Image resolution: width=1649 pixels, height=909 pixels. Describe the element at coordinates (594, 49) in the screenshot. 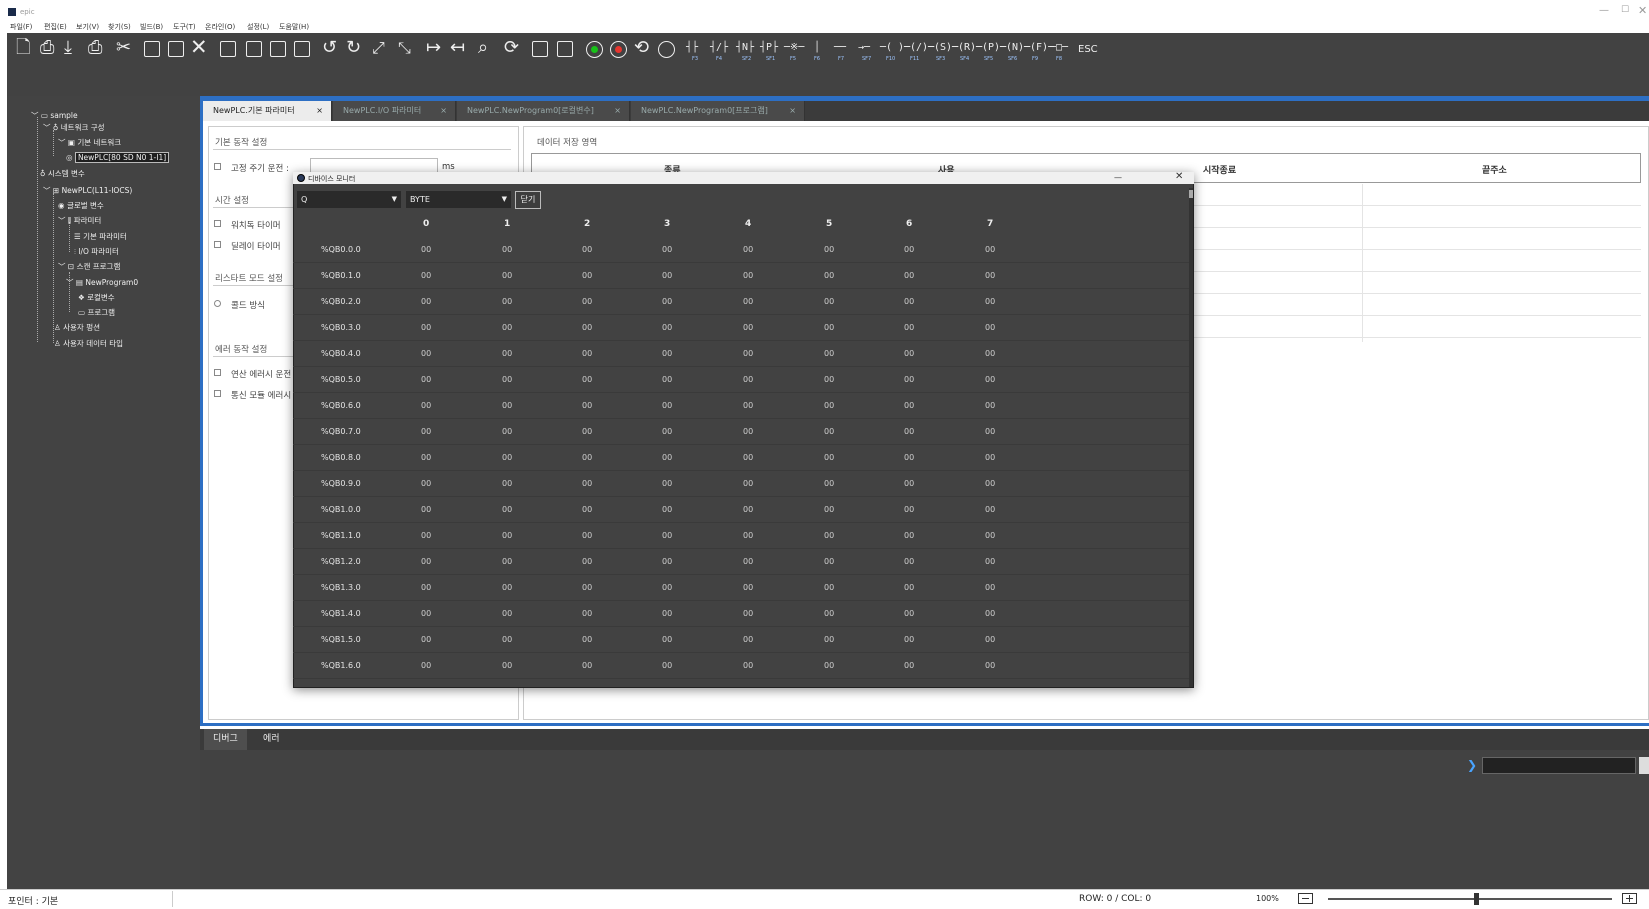

I see `run-icon` at that location.